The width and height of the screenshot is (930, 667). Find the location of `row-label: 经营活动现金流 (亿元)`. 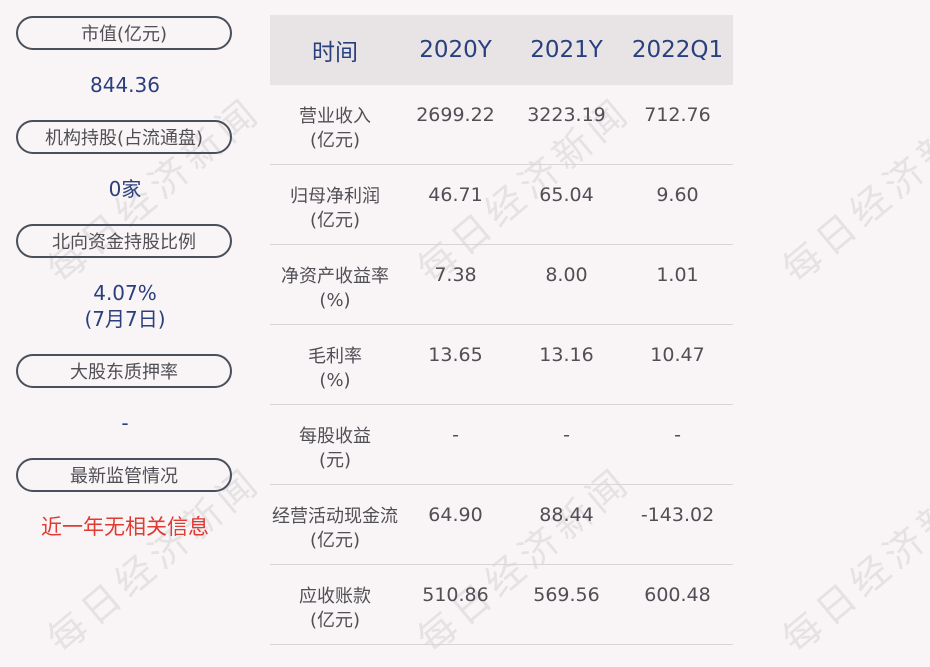

row-label: 经营活动现金流 (亿元) is located at coordinates (335, 524).